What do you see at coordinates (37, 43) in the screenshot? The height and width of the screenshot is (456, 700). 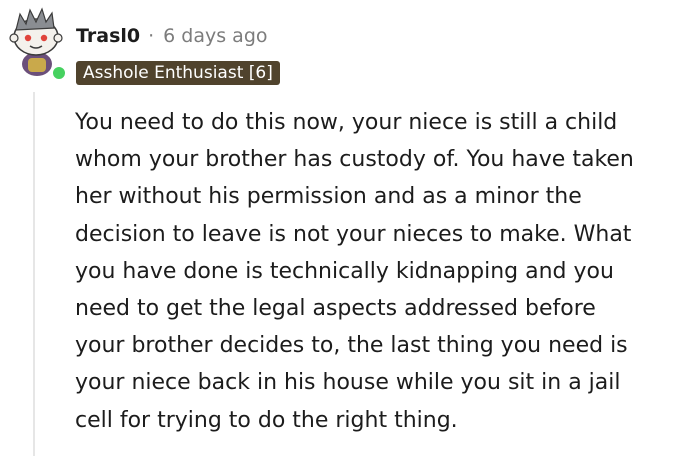 I see `user-avatar` at bounding box center [37, 43].